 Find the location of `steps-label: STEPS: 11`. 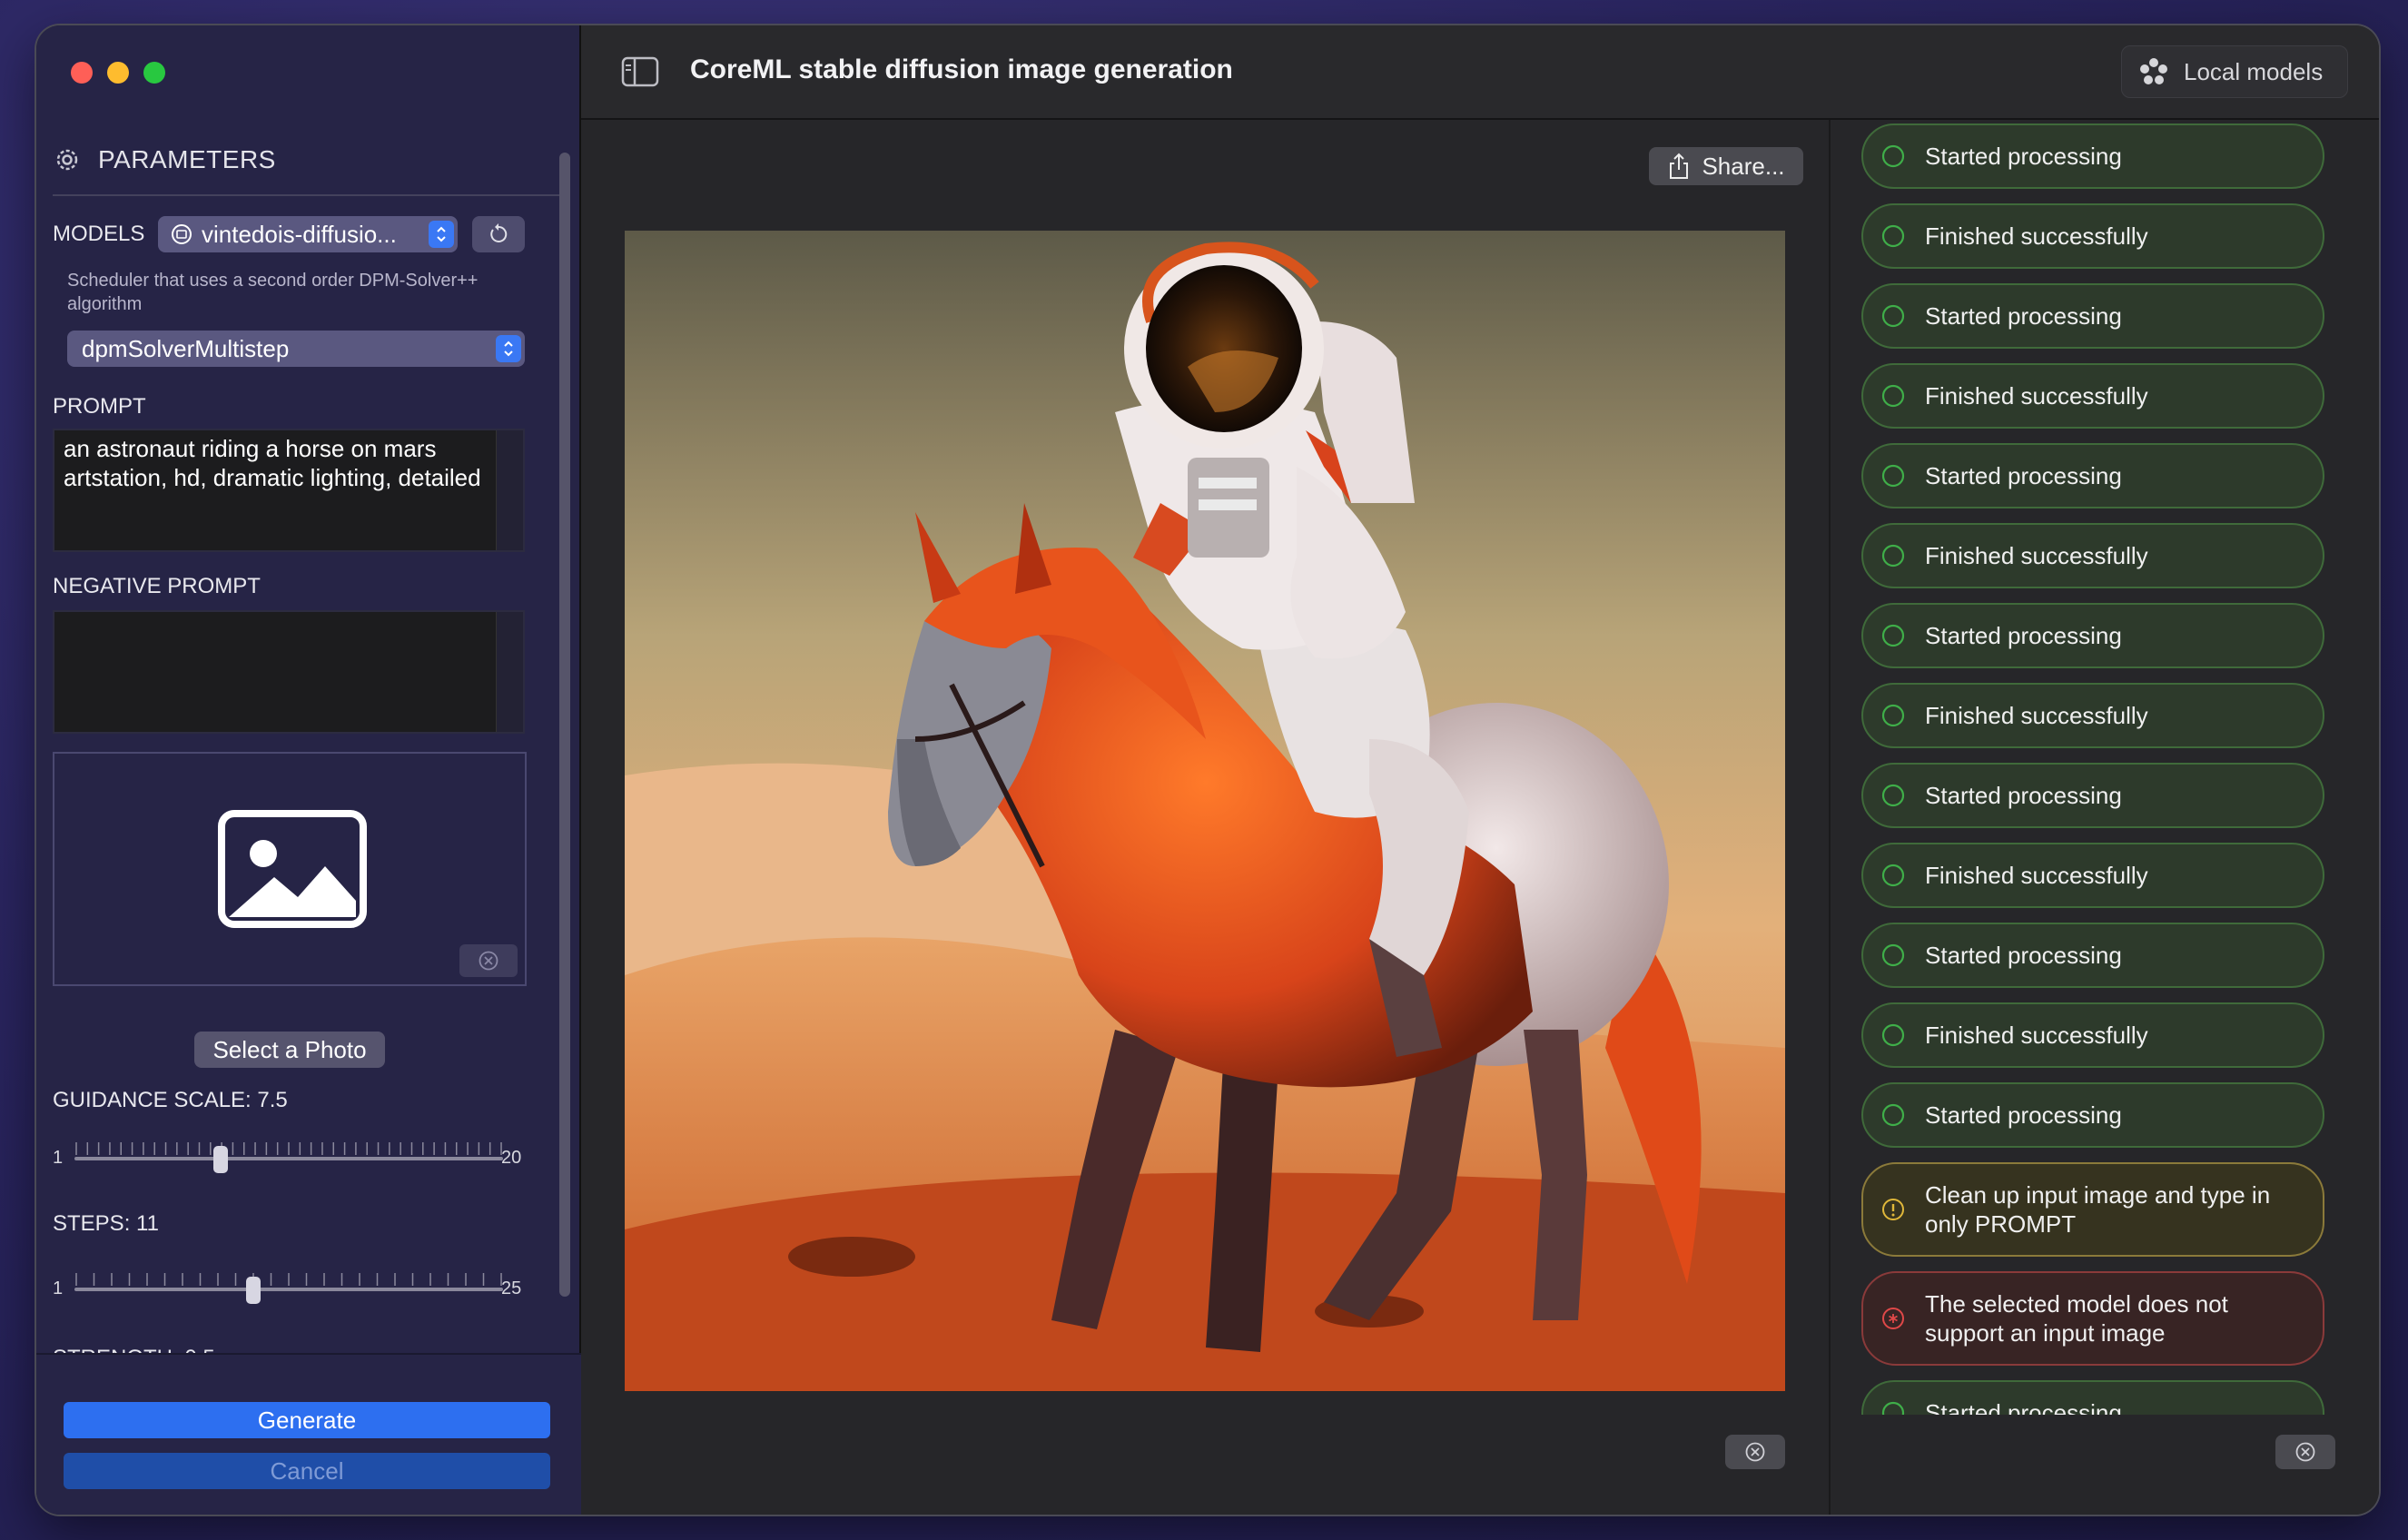

steps-label: STEPS: 11 is located at coordinates (106, 1223).